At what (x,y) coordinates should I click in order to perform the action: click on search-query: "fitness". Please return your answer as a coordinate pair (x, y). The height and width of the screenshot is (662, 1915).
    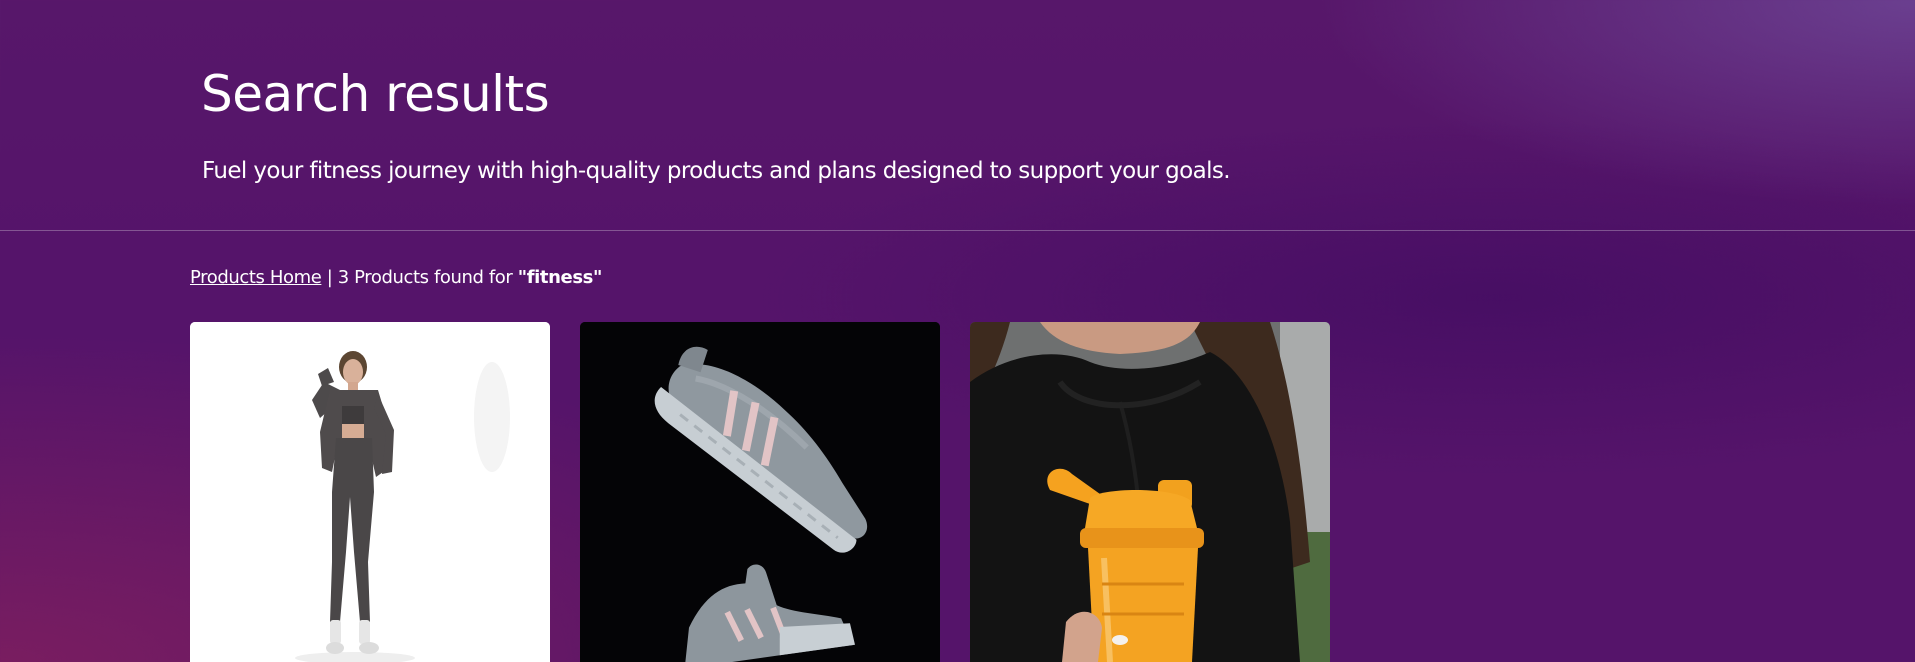
    Looking at the image, I should click on (560, 277).